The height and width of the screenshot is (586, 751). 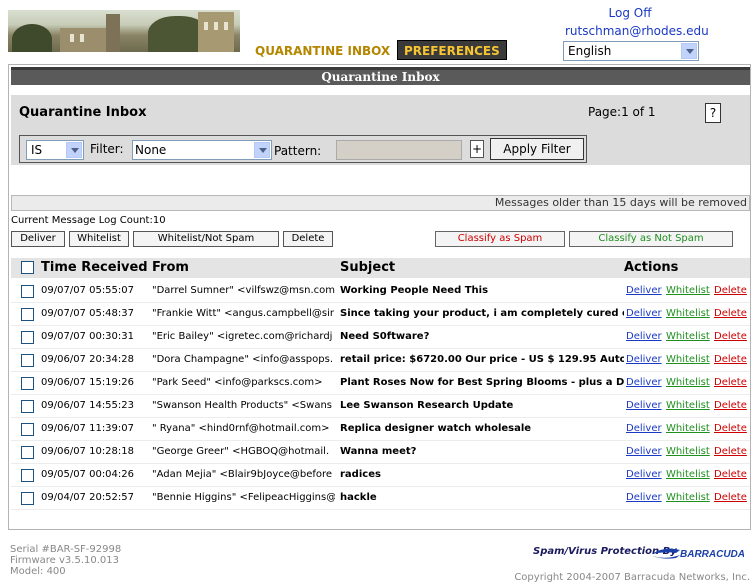 I want to click on serial-number: Serial #BAR-SF-92998, so click(x=66, y=549).